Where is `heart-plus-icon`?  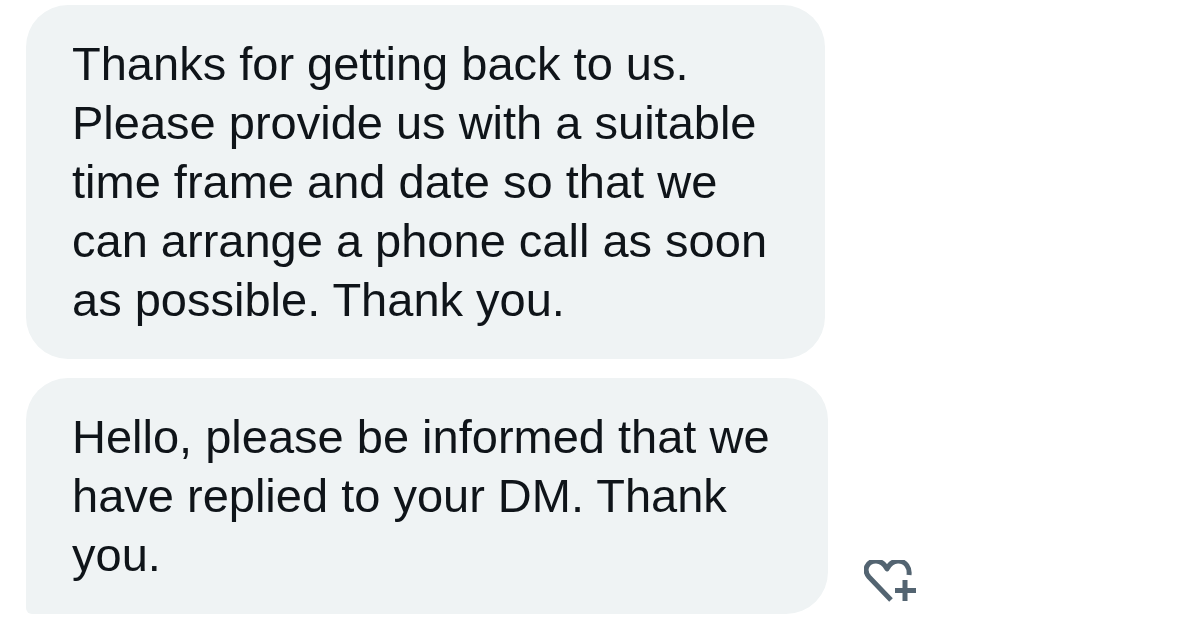
heart-plus-icon is located at coordinates (890, 581).